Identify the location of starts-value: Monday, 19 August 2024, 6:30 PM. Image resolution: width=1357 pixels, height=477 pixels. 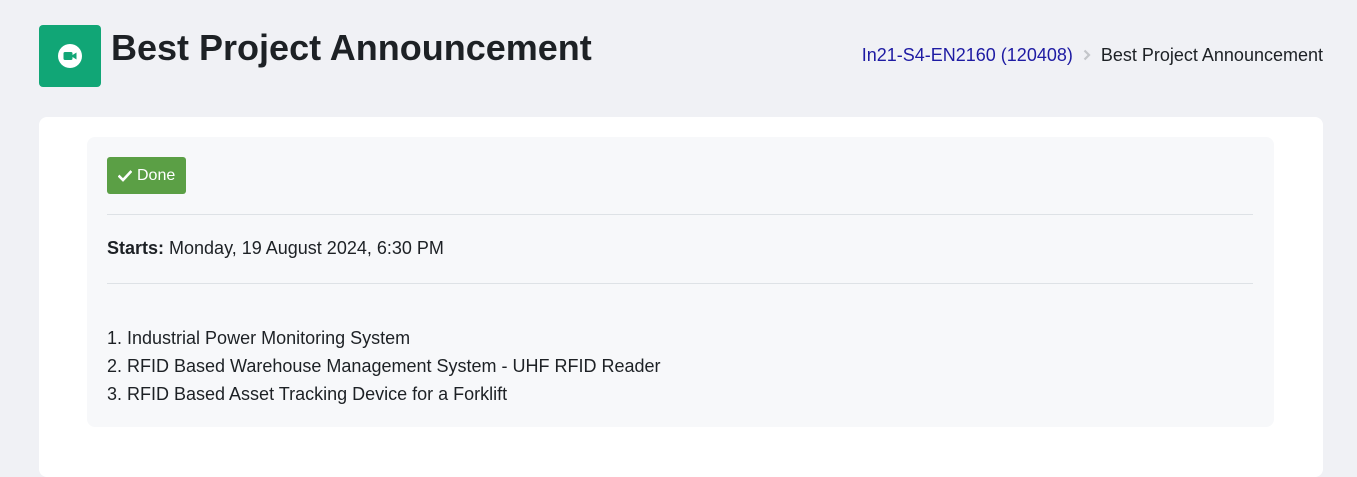
(306, 248).